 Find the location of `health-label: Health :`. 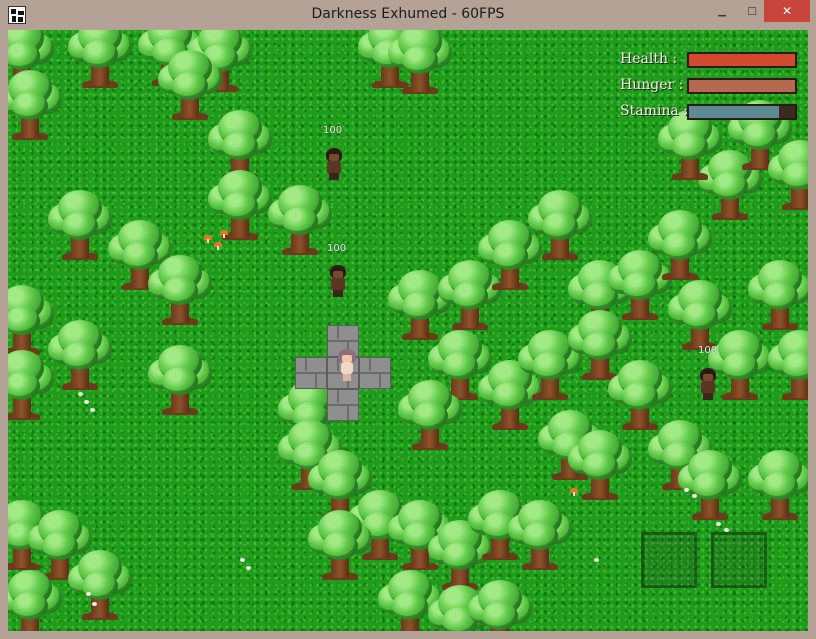

health-label: Health : is located at coordinates (649, 59).